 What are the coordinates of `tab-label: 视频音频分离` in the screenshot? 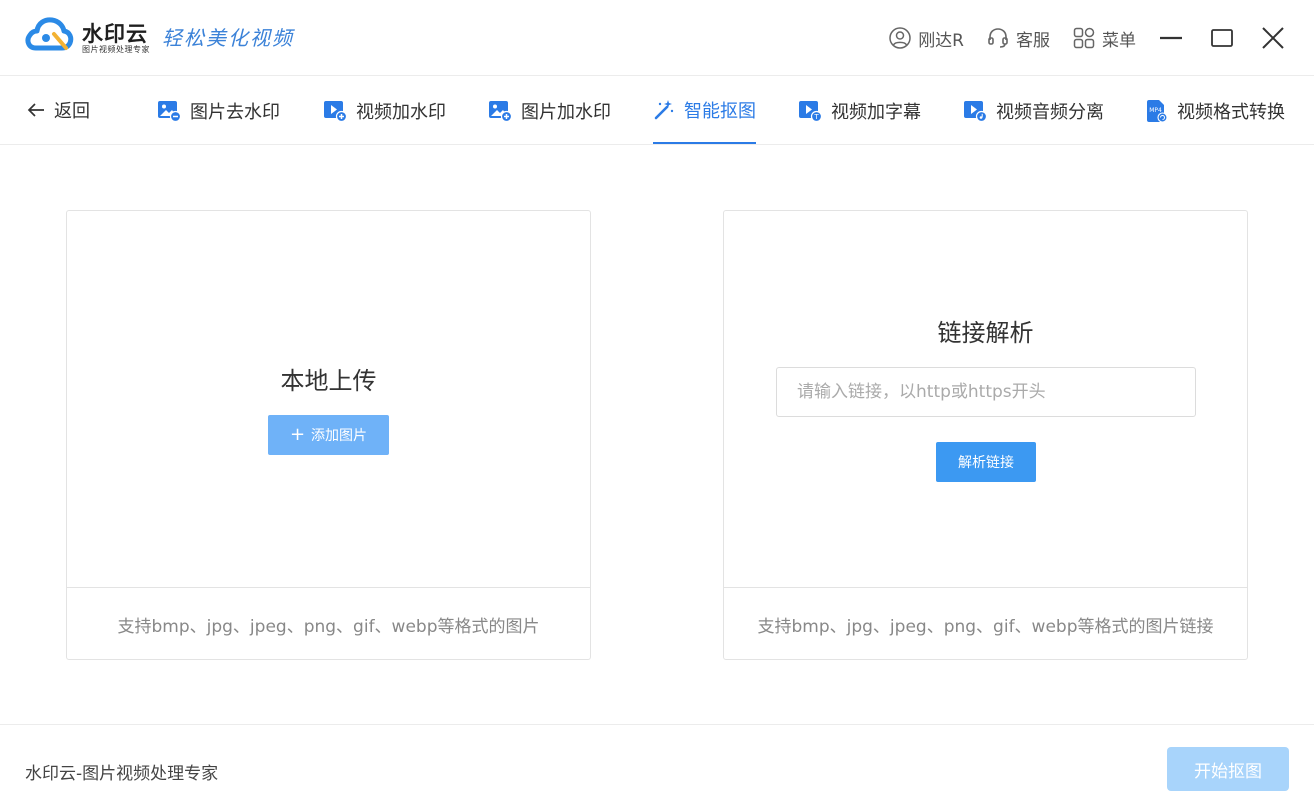 It's located at (1050, 112).